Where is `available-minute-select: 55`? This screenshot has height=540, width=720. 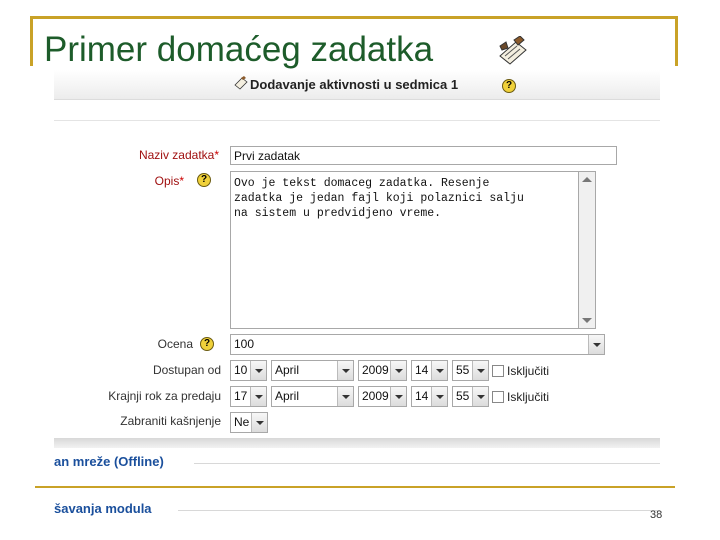 available-minute-select: 55 is located at coordinates (470, 370).